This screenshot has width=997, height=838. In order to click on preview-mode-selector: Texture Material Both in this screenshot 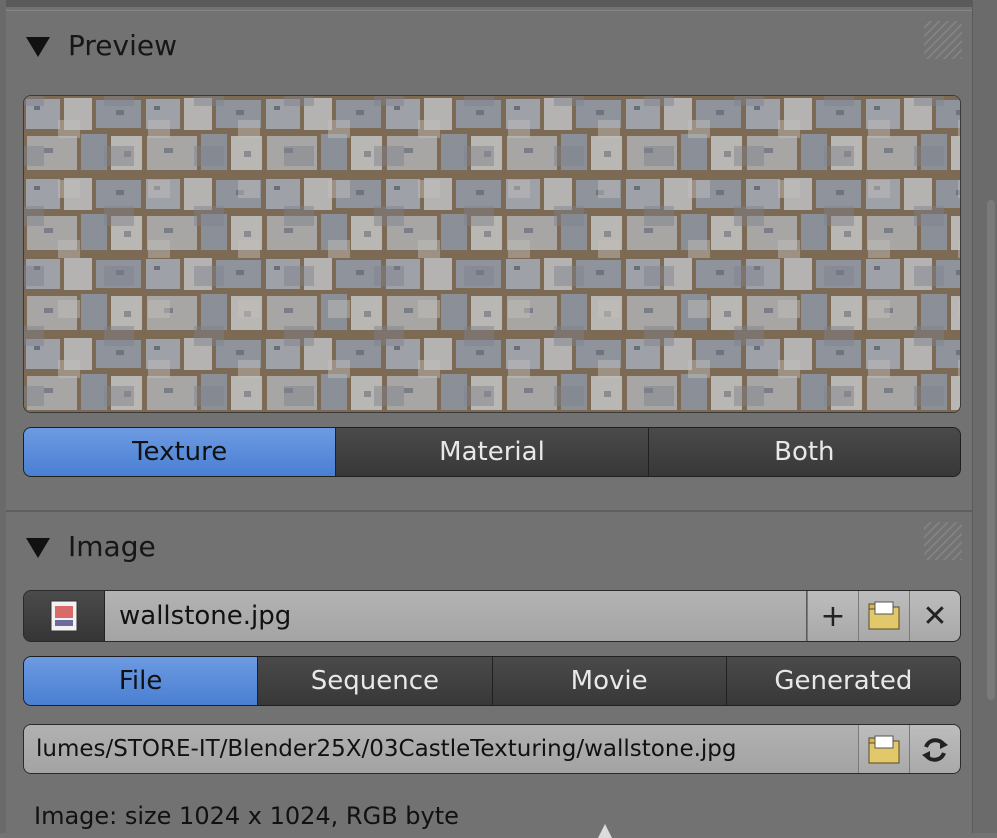, I will do `click(492, 452)`.